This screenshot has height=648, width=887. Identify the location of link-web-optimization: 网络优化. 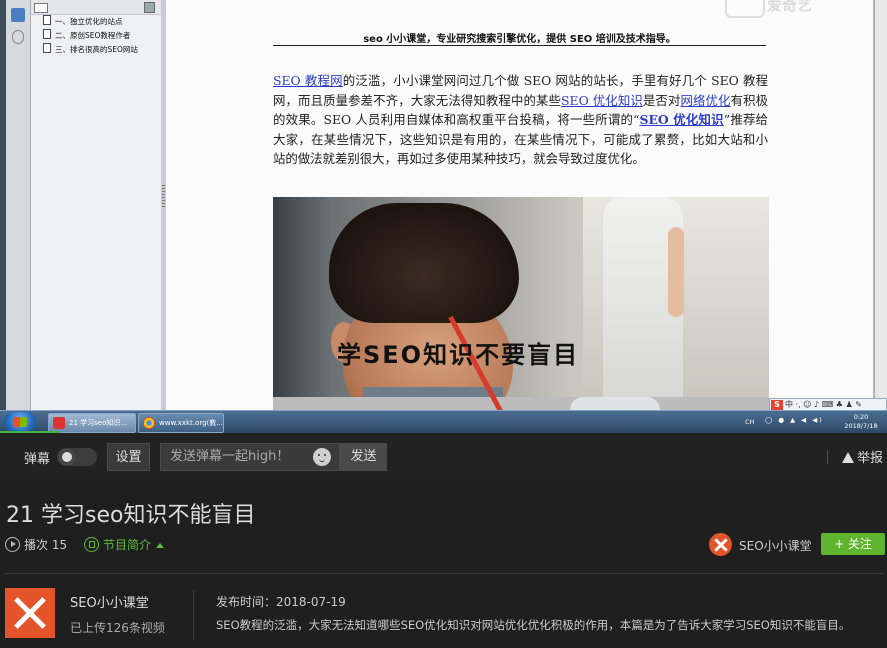
(705, 100).